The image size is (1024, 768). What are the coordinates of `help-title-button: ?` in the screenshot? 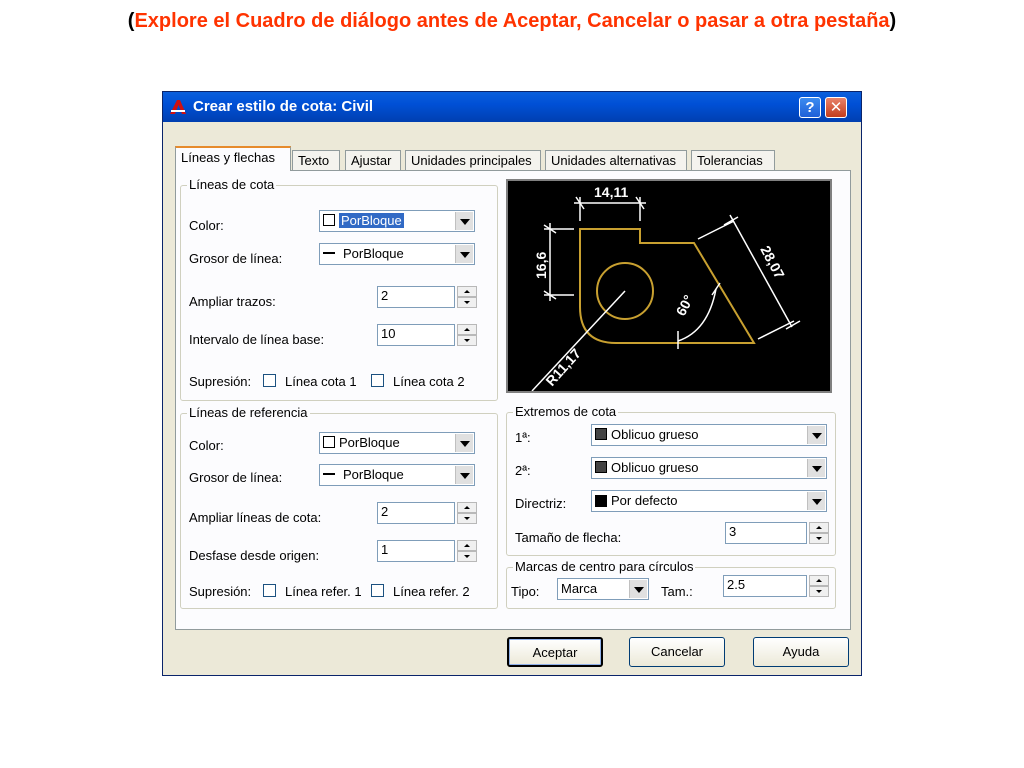 It's located at (810, 107).